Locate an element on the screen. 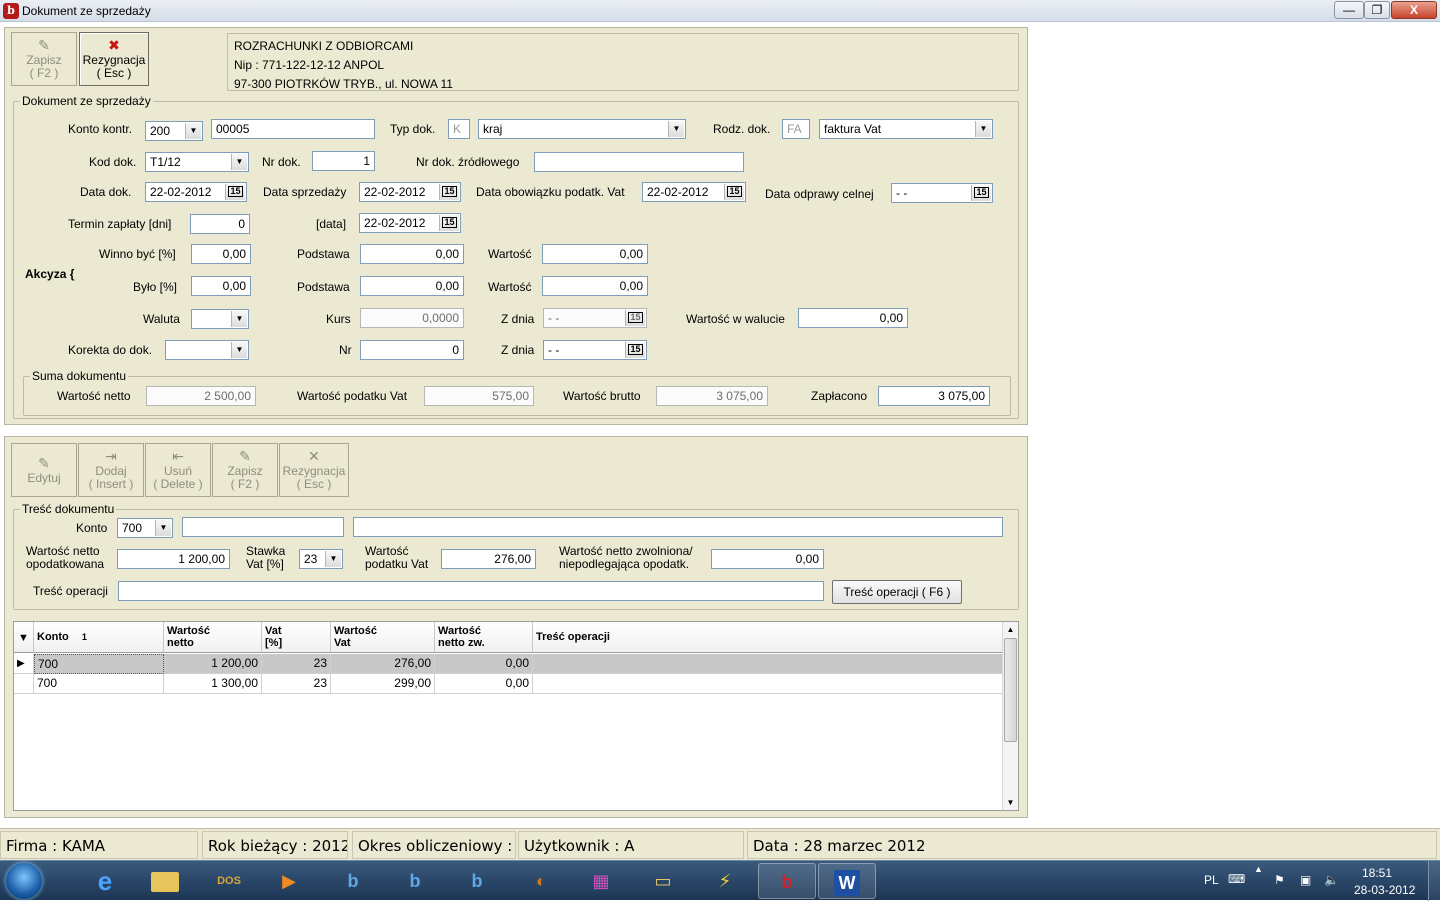  save-button-top: ✎ Zapisz ( F2 ) is located at coordinates (44, 59).